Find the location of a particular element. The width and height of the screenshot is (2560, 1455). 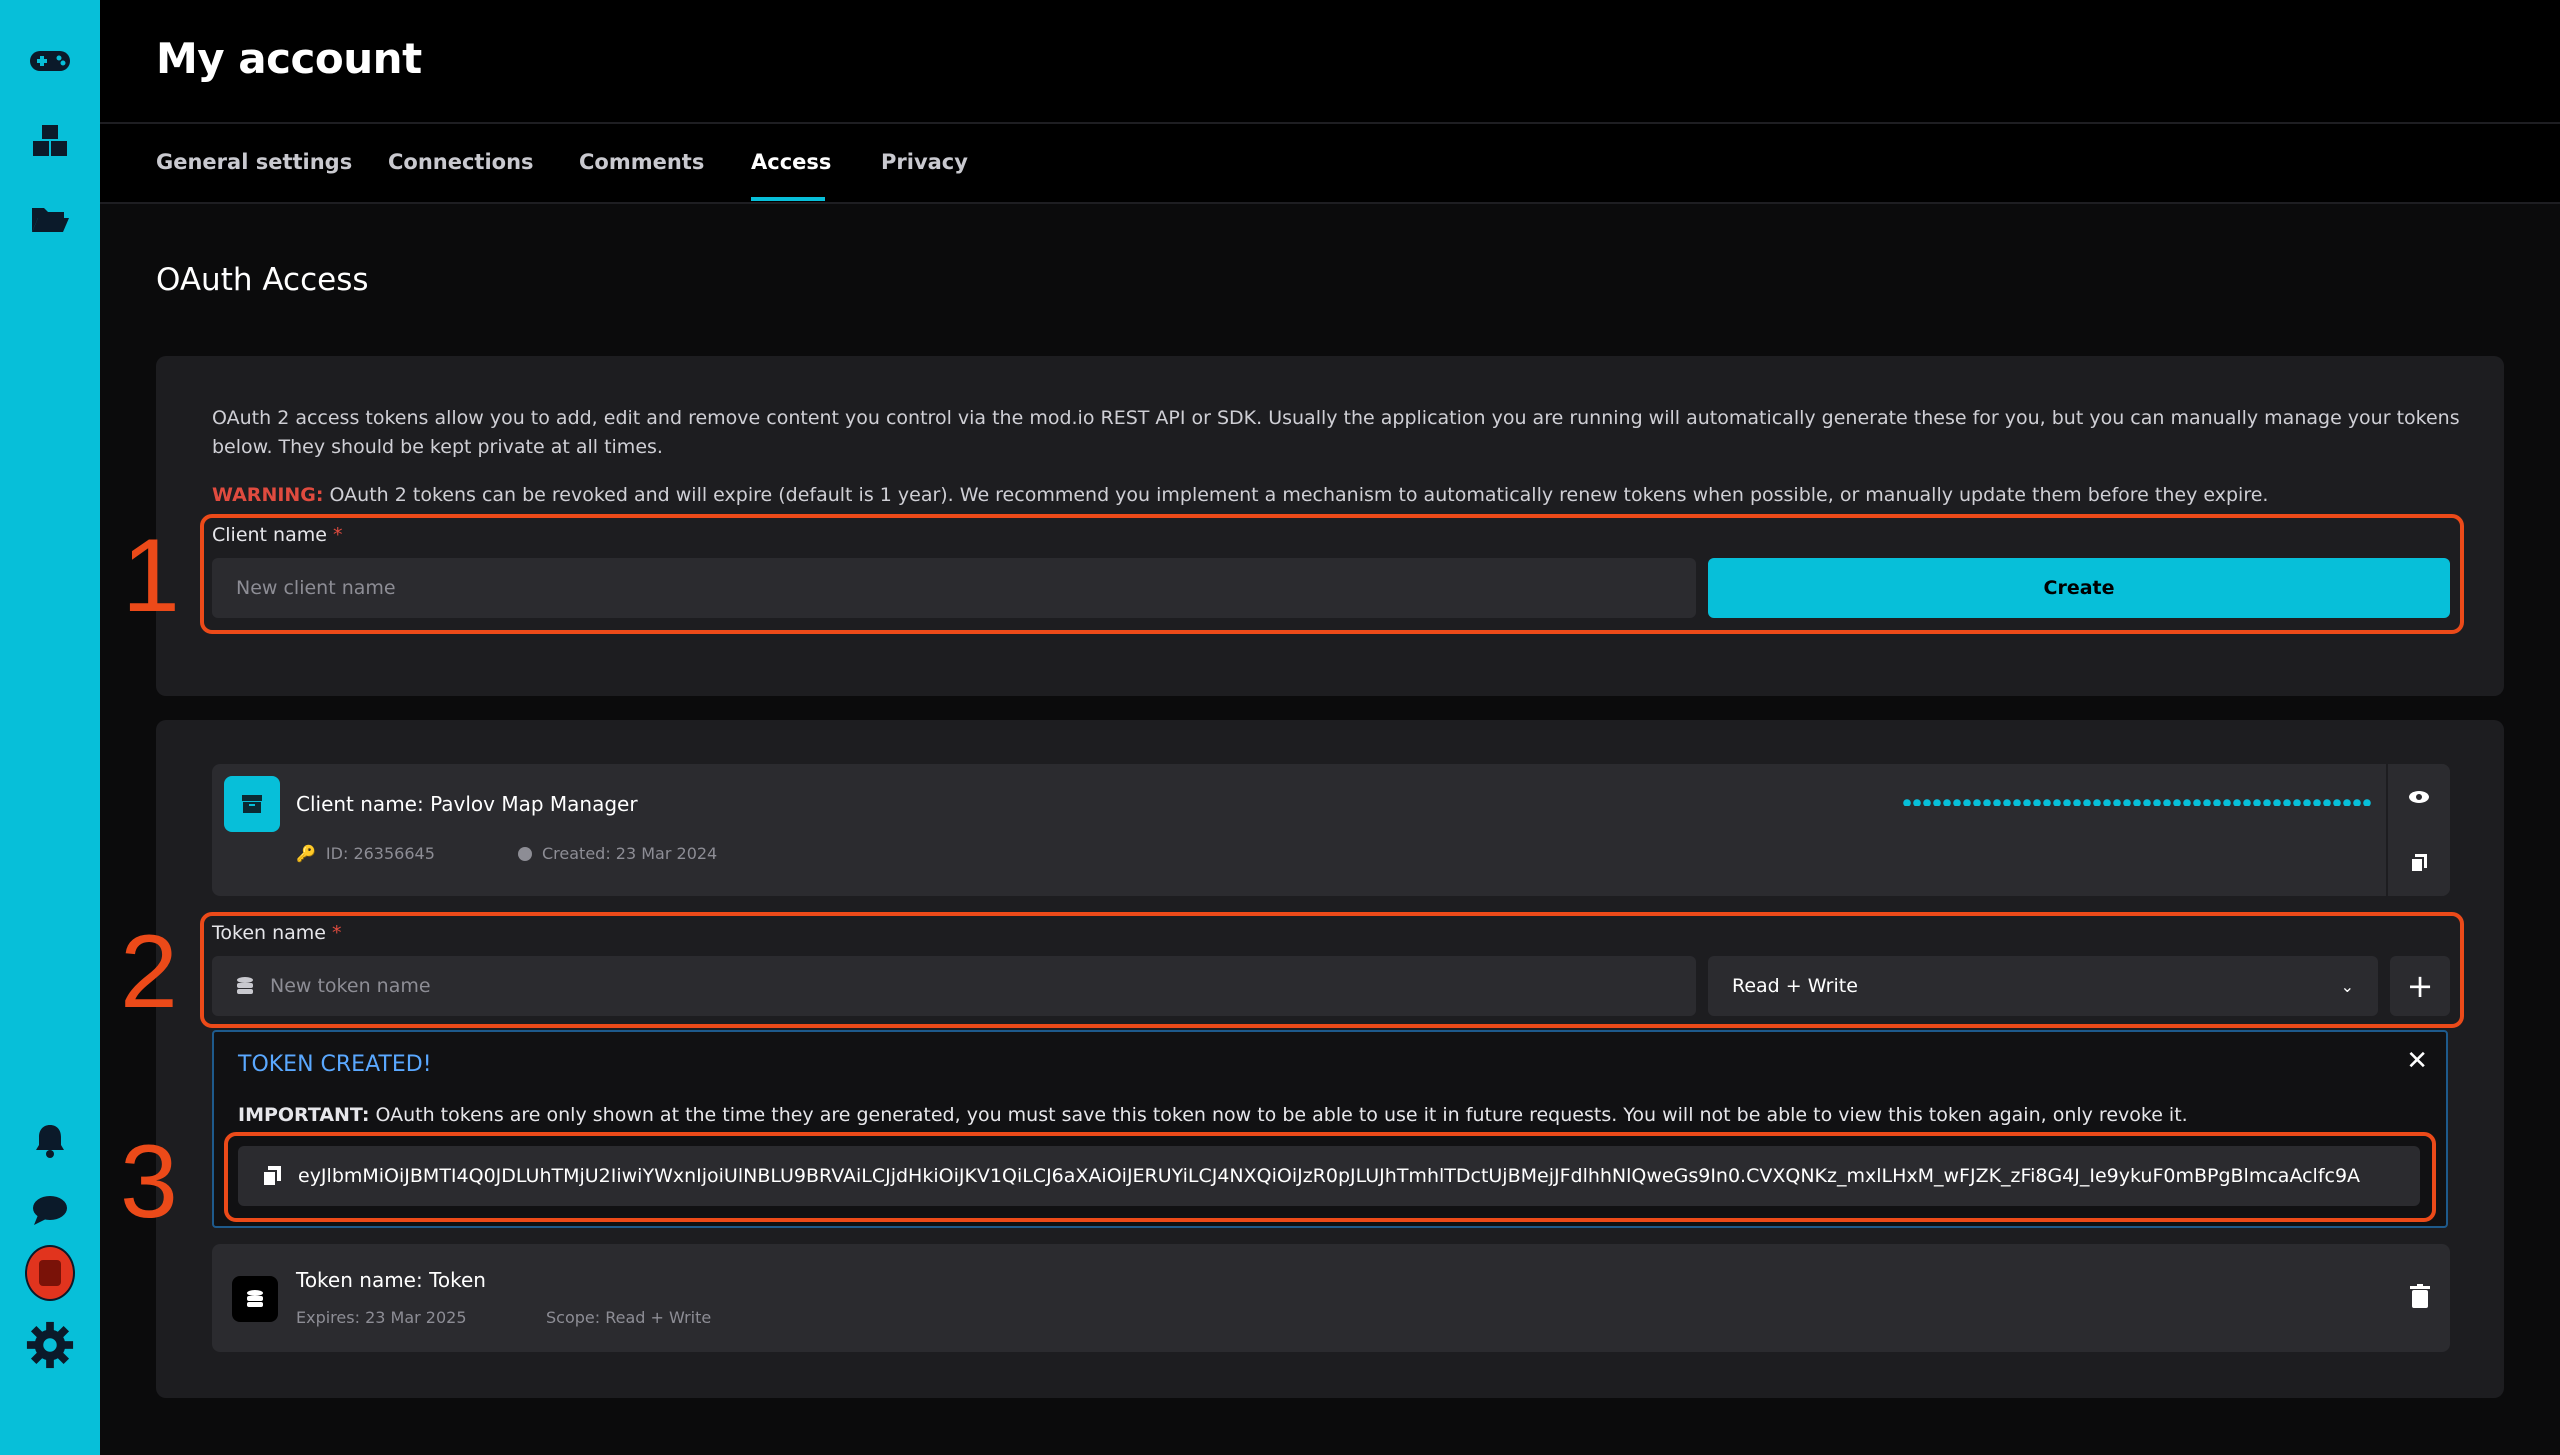

annotation-number-2: 2 is located at coordinates (149, 972).